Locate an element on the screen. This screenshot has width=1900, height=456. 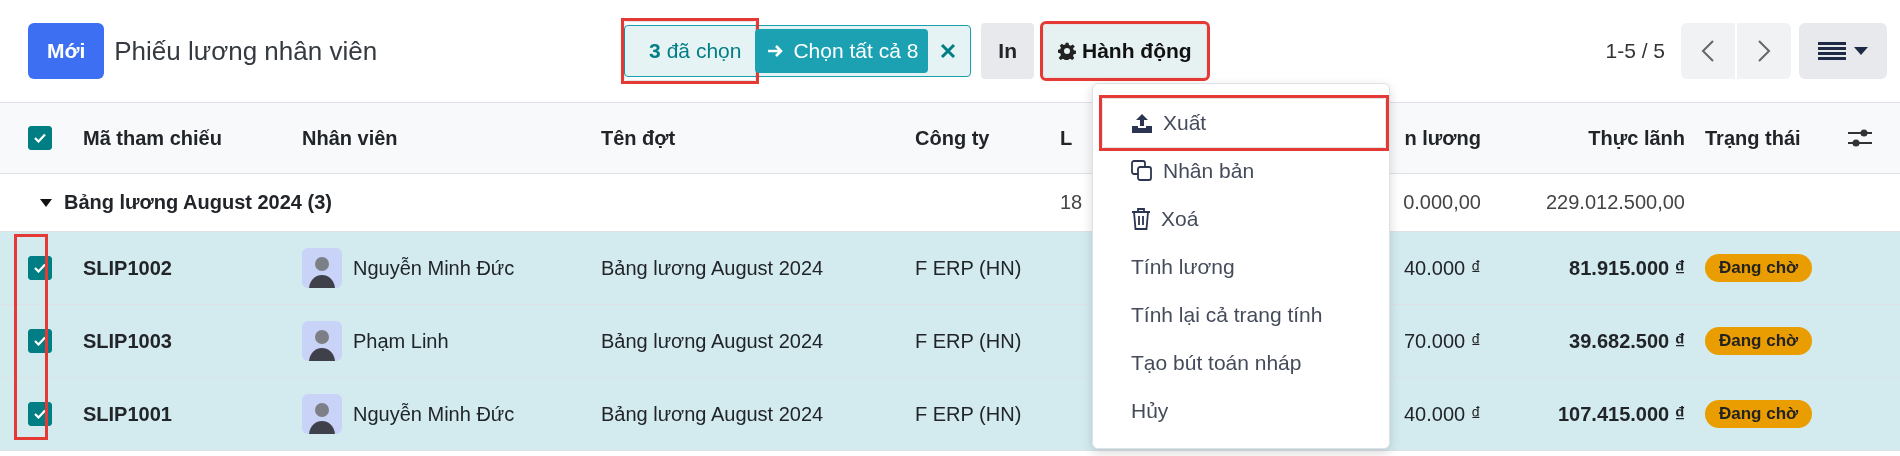
column-header: Nhân viên is located at coordinates (350, 138).